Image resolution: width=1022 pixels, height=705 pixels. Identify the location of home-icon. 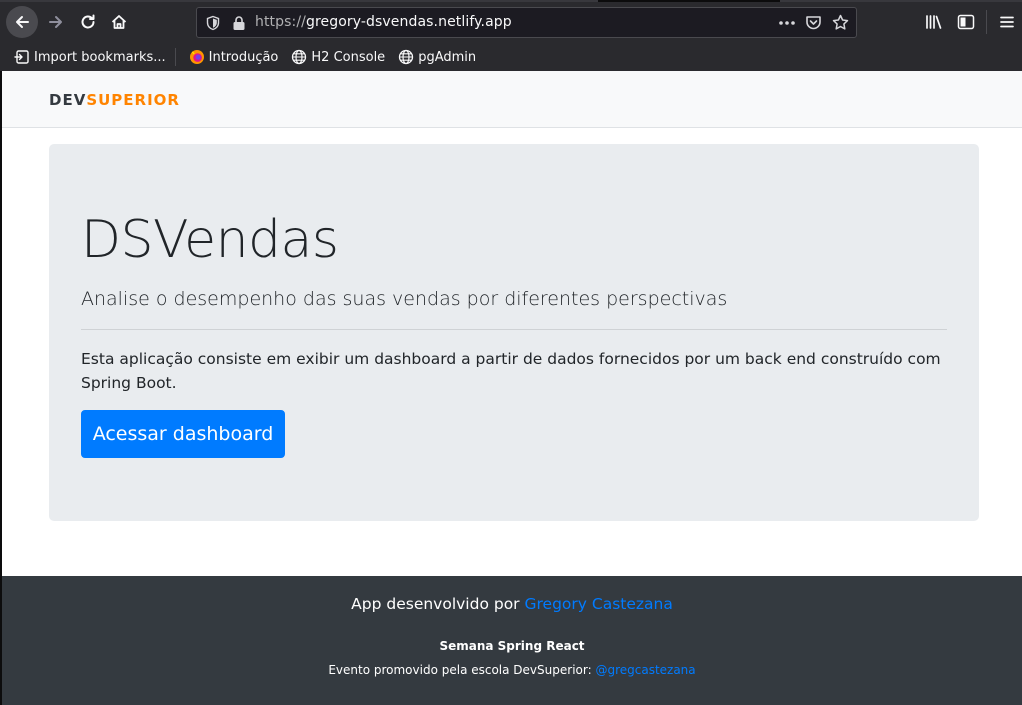
(119, 22).